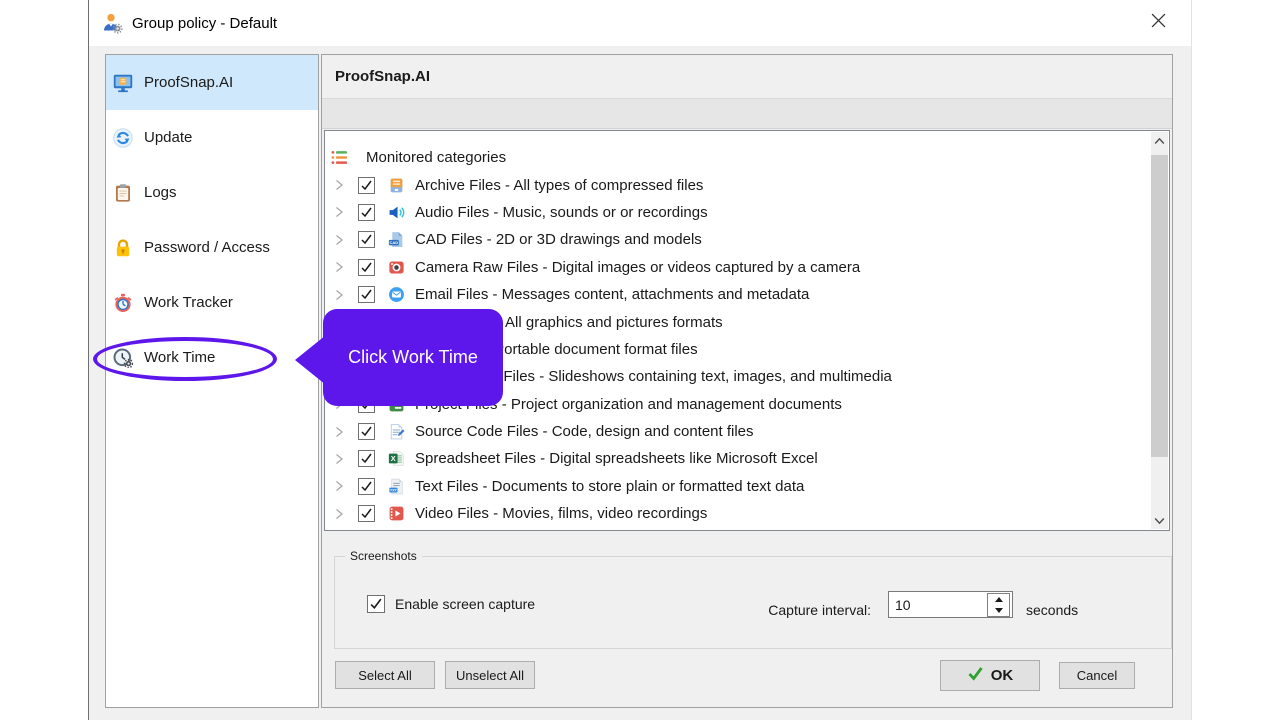 This screenshot has height=720, width=1280. Describe the element at coordinates (396, 431) in the screenshot. I see `source-code-icon` at that location.